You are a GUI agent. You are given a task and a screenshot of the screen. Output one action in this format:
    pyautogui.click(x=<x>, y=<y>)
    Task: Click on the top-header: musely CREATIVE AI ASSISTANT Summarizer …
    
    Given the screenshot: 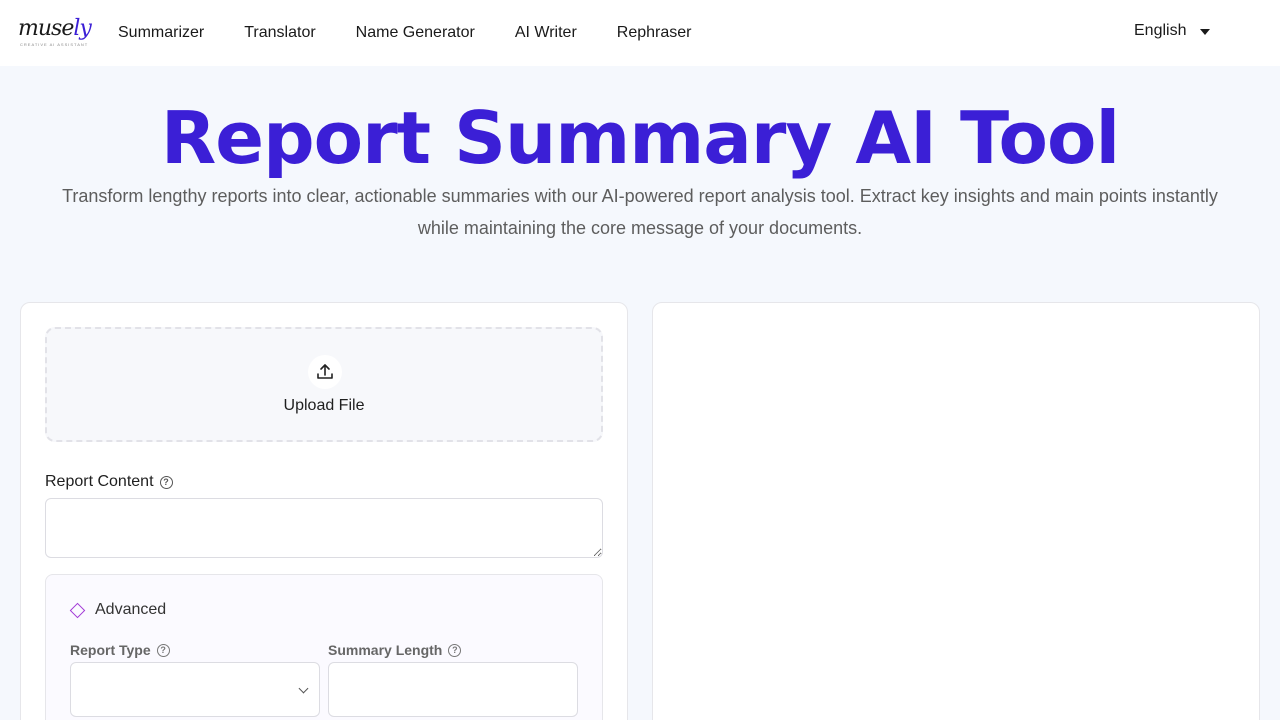 What is the action you would take?
    pyautogui.click(x=640, y=33)
    